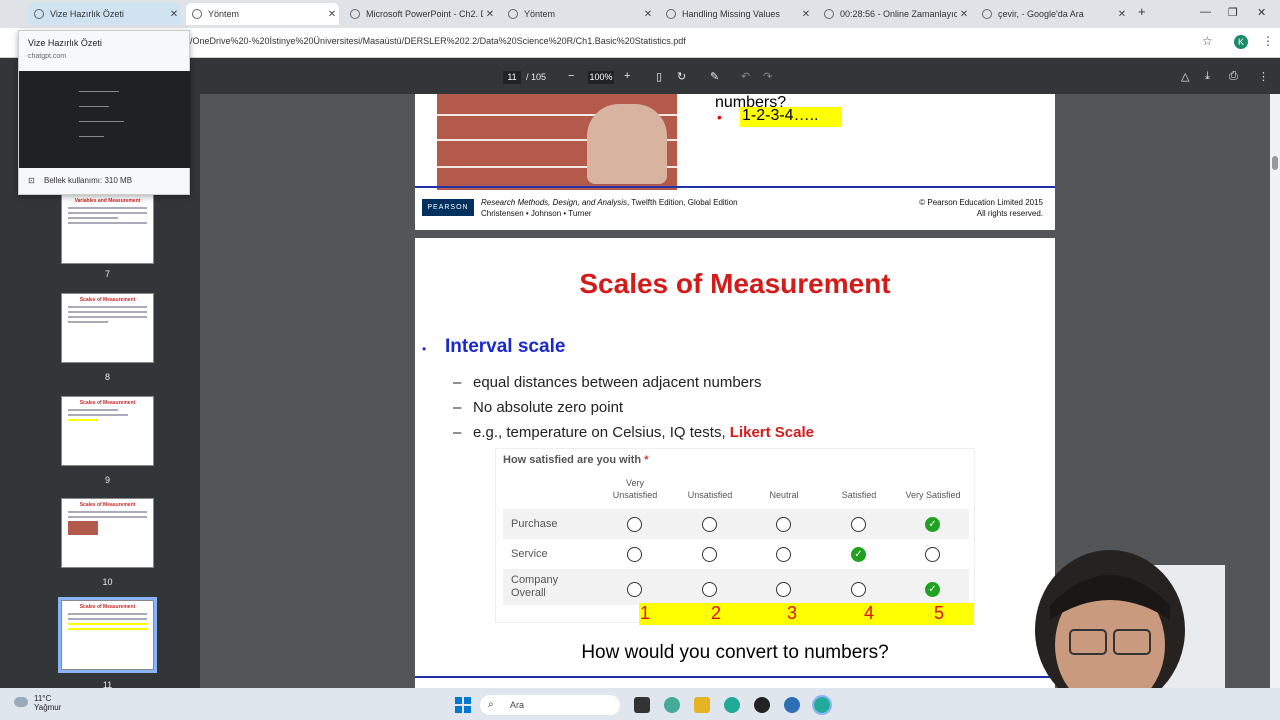 Image resolution: width=1280 pixels, height=720 pixels. What do you see at coordinates (262, 14) in the screenshot?
I see `tab-yontem-active: Yöntem ✕` at bounding box center [262, 14].